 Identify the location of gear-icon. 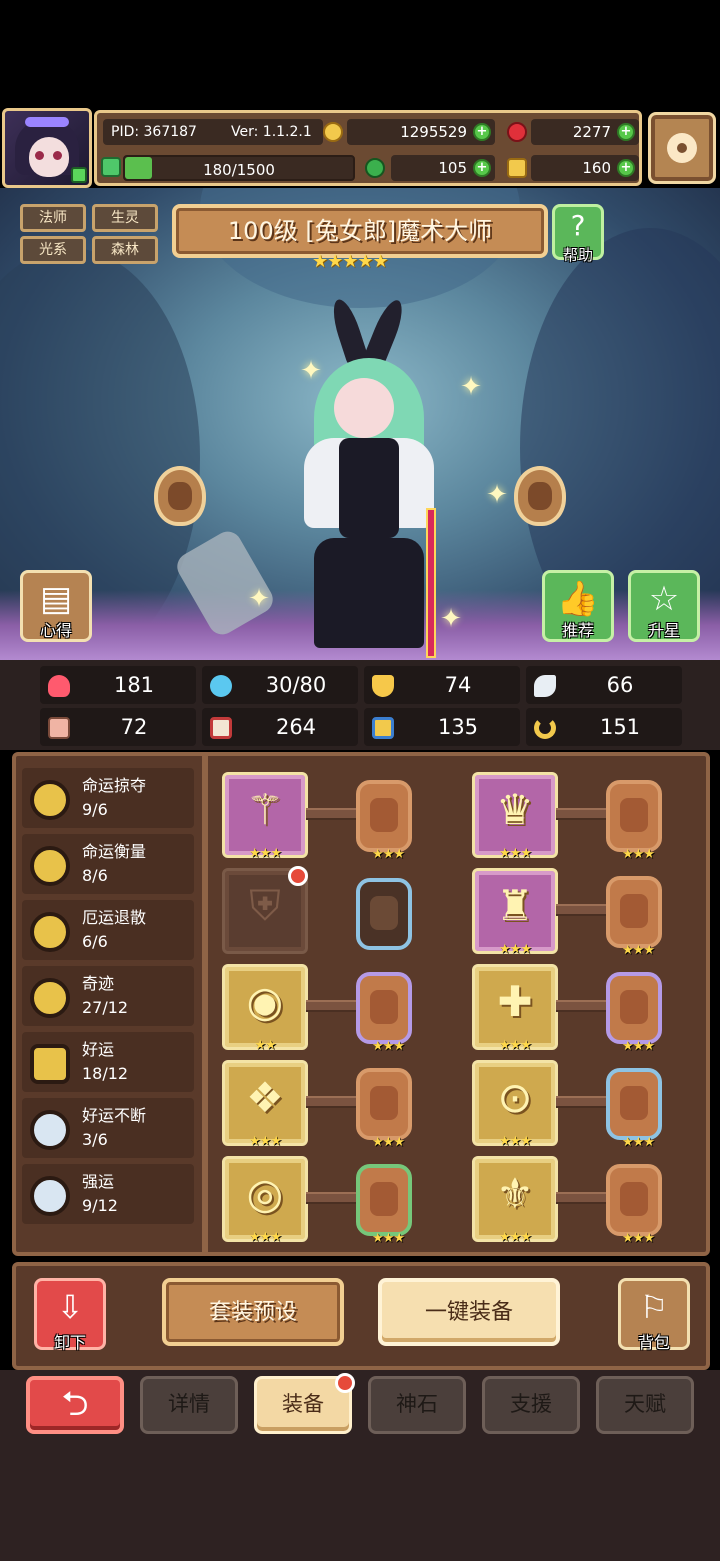
(682, 148).